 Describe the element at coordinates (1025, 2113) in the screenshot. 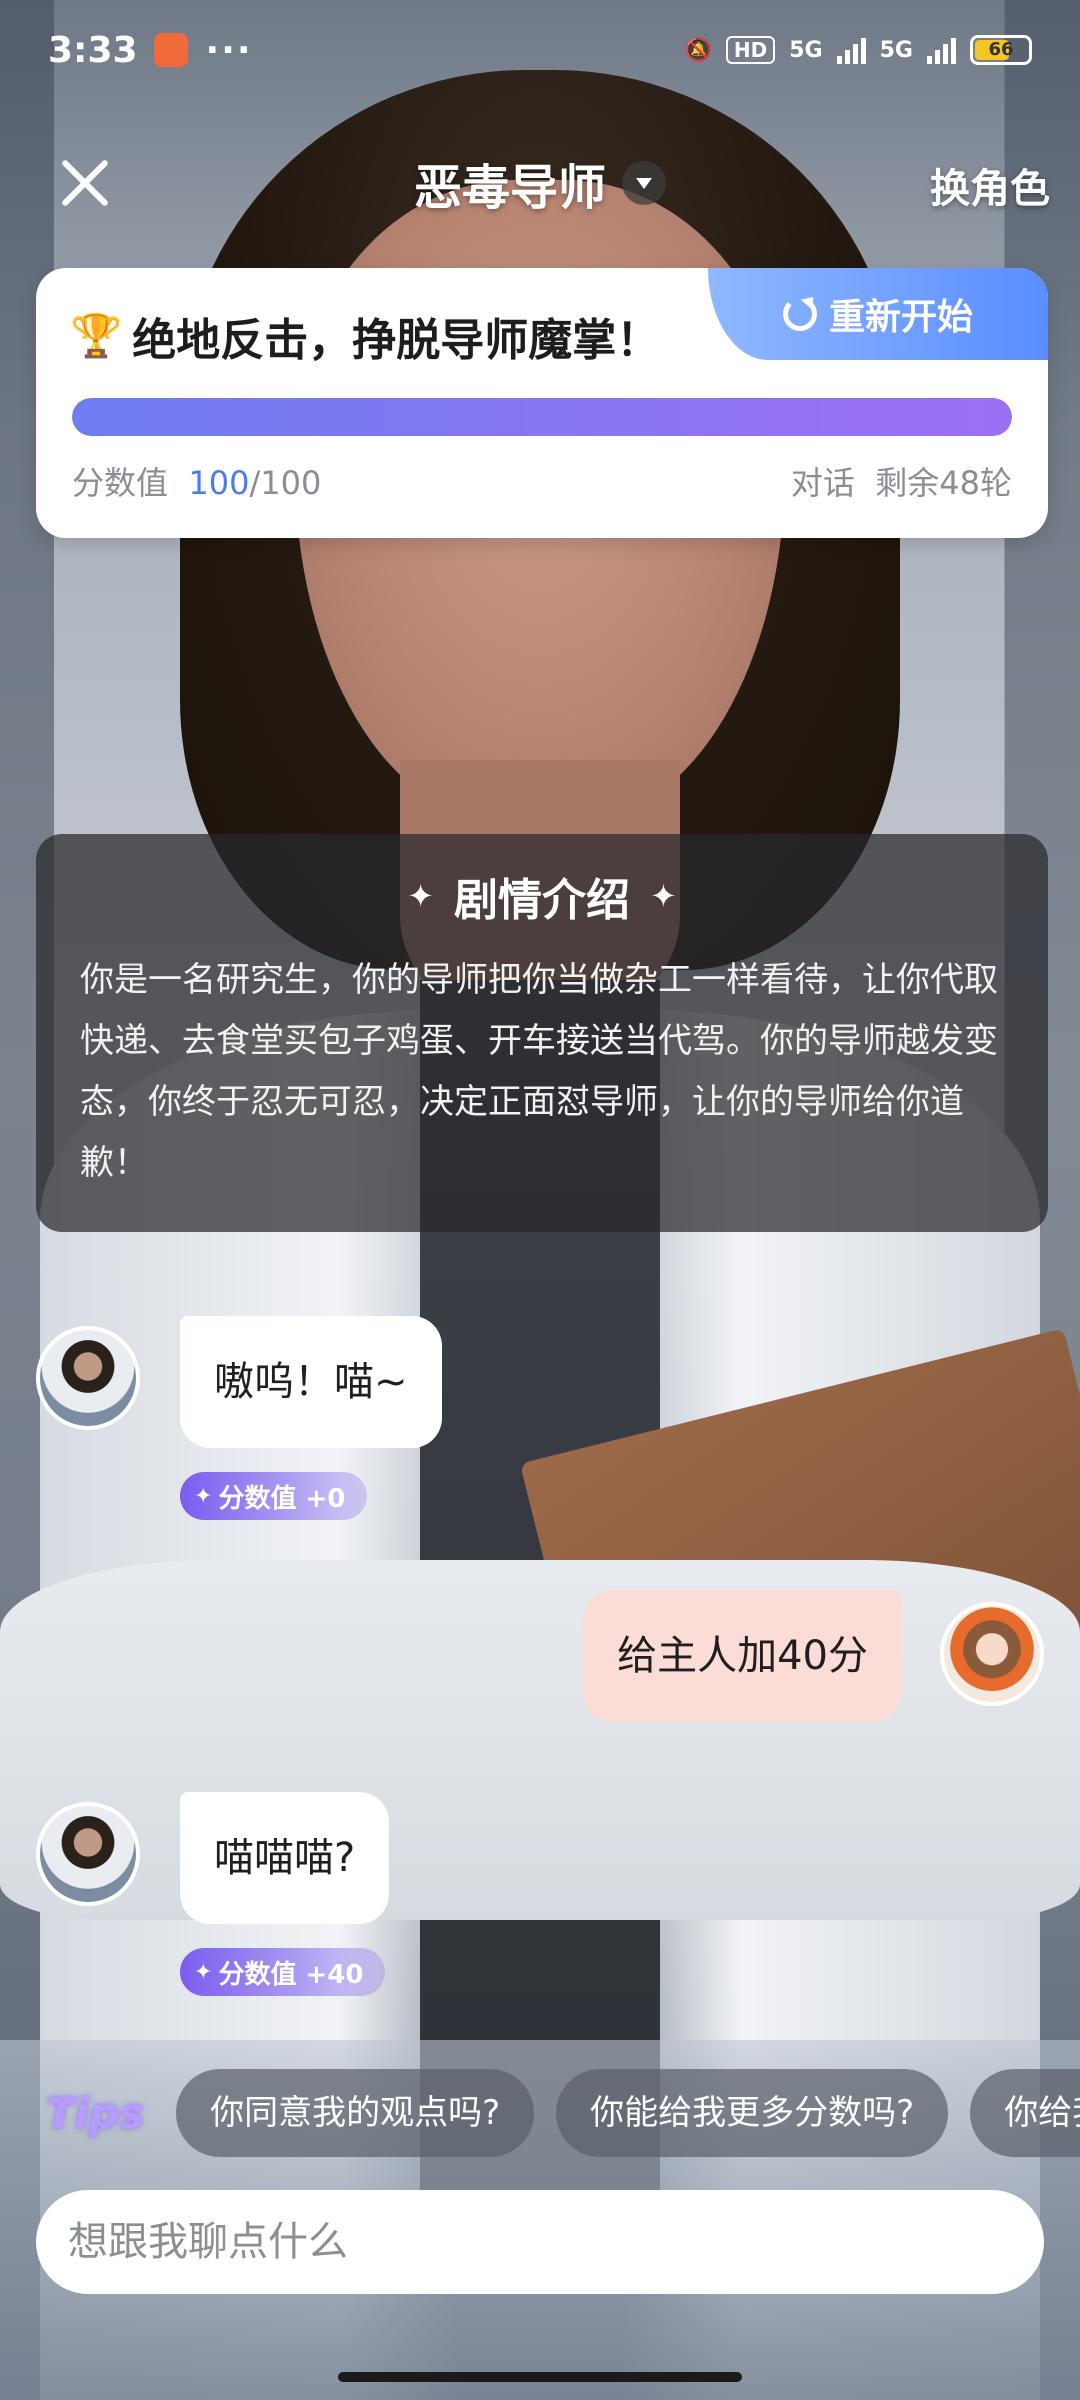

I see `tip-suggestion: 你给我` at that location.